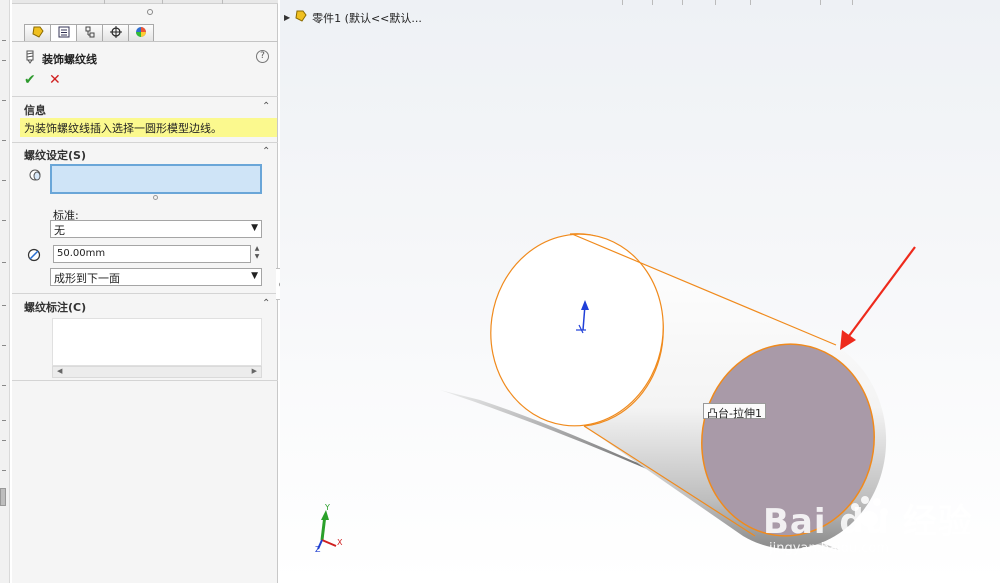 The width and height of the screenshot is (1000, 583). I want to click on feature-title: 装饰螺纹线, so click(60, 58).